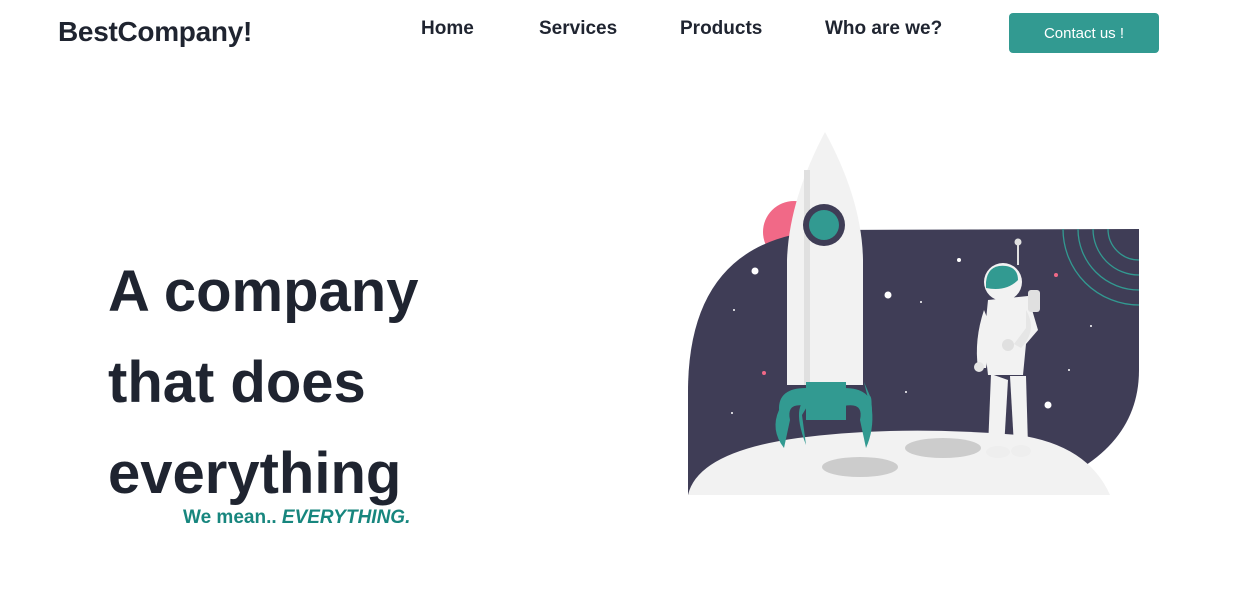 The image size is (1250, 609). Describe the element at coordinates (263, 291) in the screenshot. I see `hero-title-line-1: A company` at that location.